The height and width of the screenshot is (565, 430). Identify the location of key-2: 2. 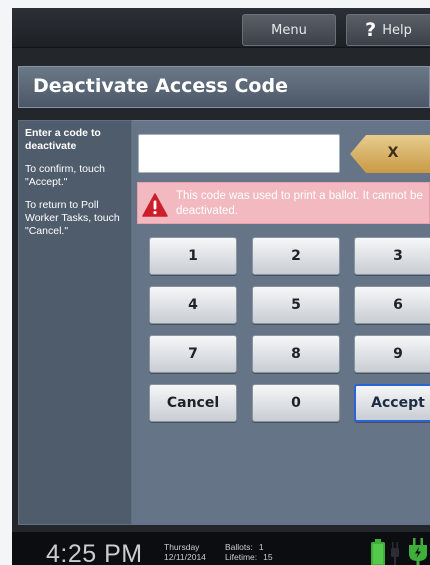
(296, 256).